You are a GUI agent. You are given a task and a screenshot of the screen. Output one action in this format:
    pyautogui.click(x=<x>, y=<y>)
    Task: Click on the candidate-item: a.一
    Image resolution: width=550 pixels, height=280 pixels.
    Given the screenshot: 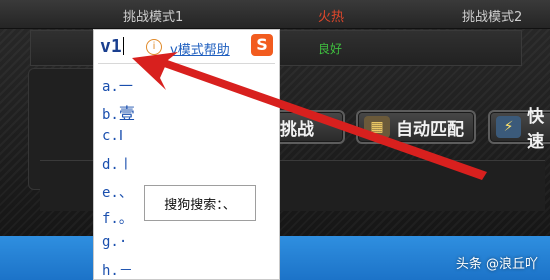 What is the action you would take?
    pyautogui.click(x=117, y=86)
    